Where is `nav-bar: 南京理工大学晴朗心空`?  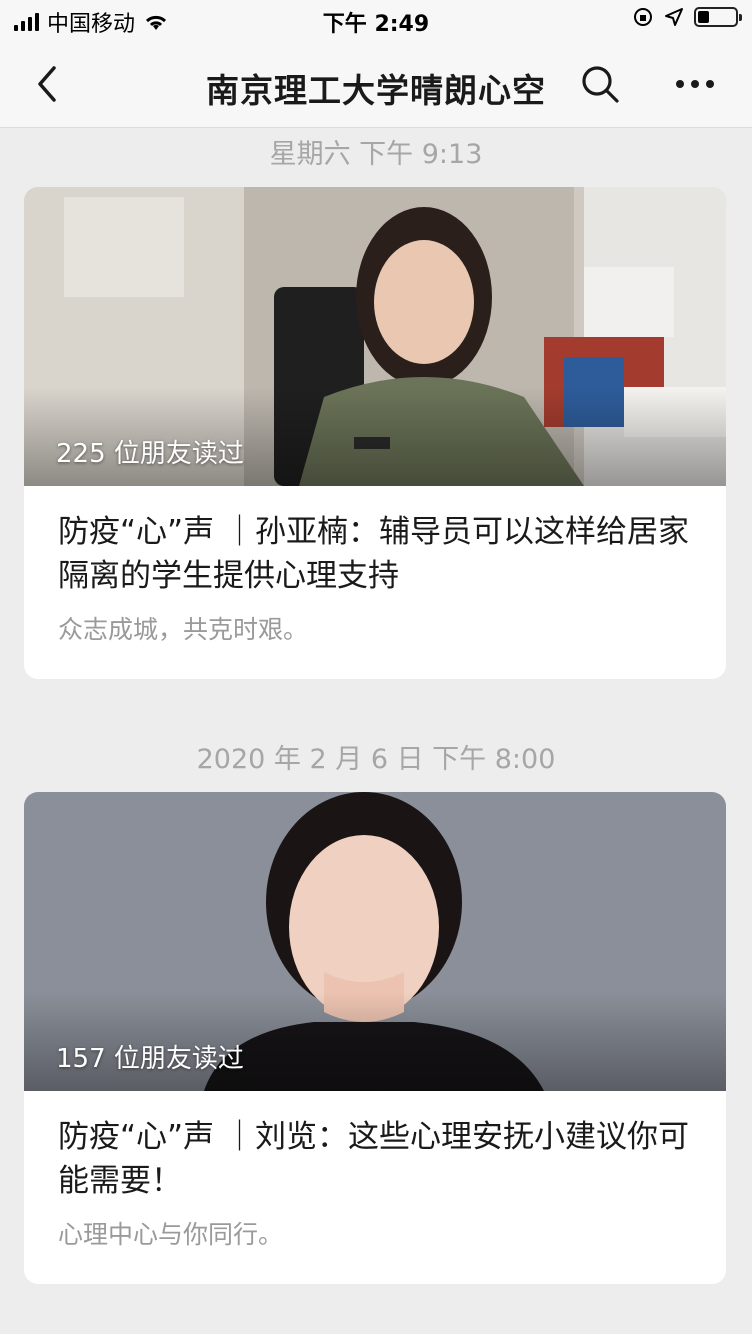 nav-bar: 南京理工大学晴朗心空 is located at coordinates (376, 84).